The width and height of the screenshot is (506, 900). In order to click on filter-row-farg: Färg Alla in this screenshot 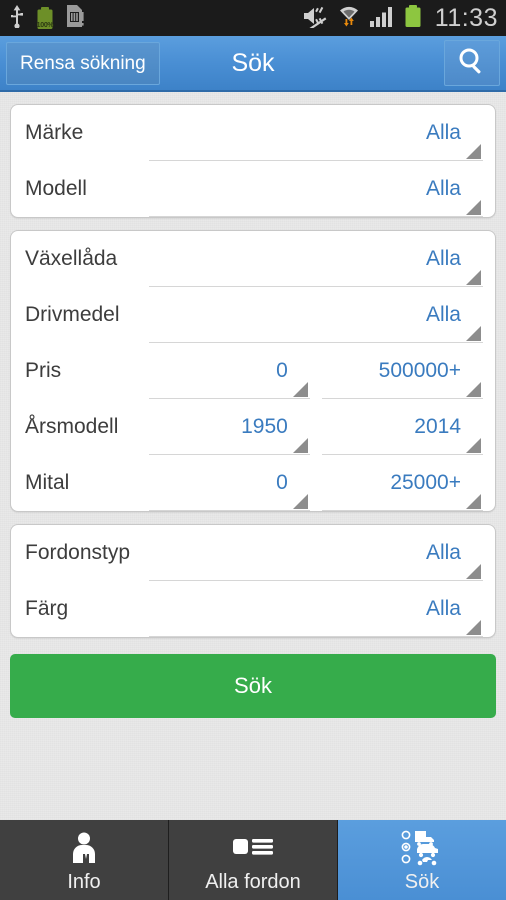, I will do `click(253, 609)`.